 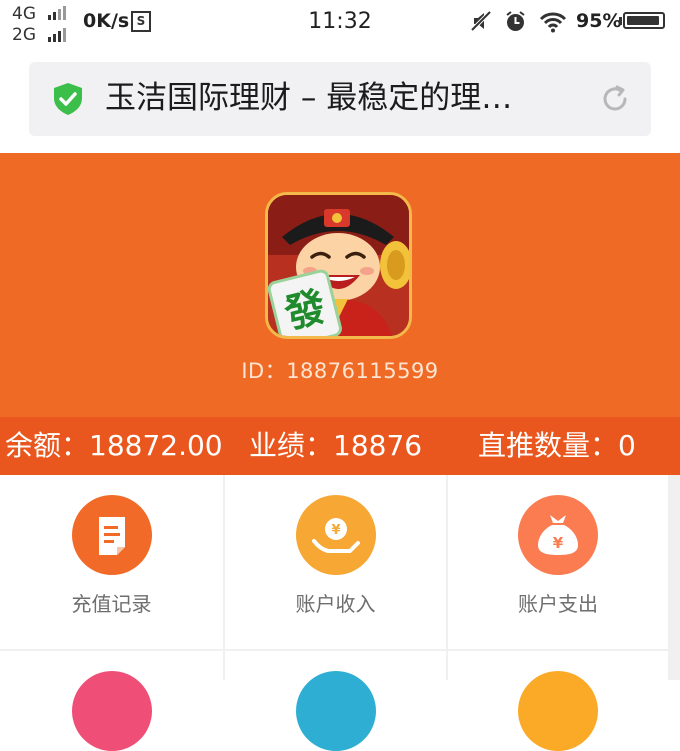 I want to click on alarm-icon, so click(x=515, y=23).